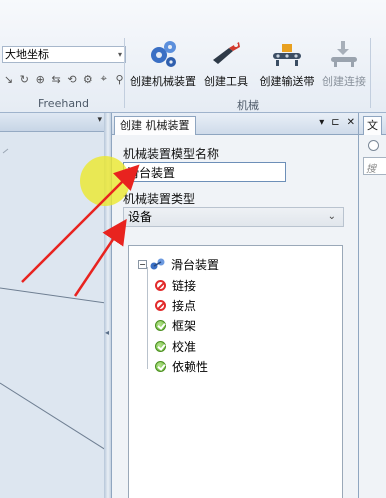 This screenshot has height=498, width=386. Describe the element at coordinates (248, 105) in the screenshot. I see `mechanism-group-label: 机械` at that location.